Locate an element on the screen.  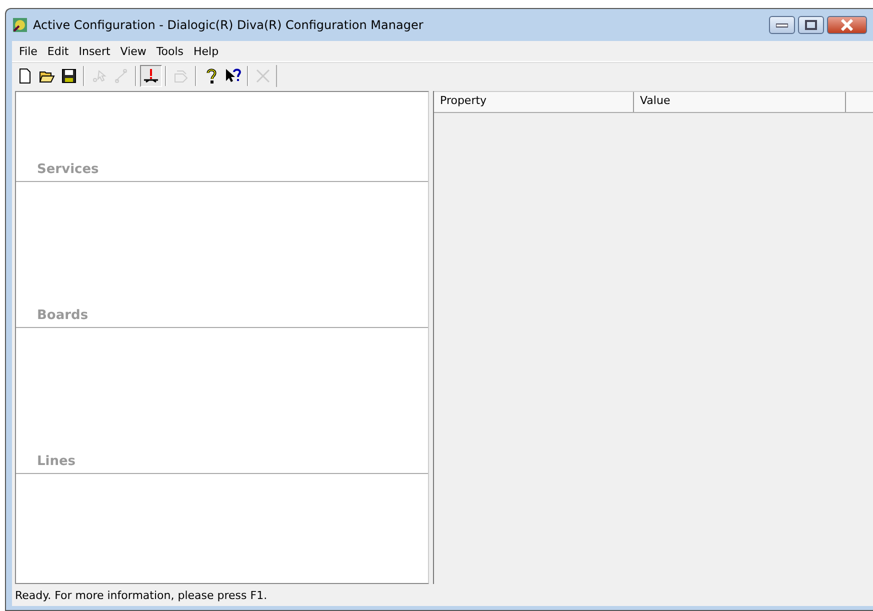
maximize-button is located at coordinates (811, 25).